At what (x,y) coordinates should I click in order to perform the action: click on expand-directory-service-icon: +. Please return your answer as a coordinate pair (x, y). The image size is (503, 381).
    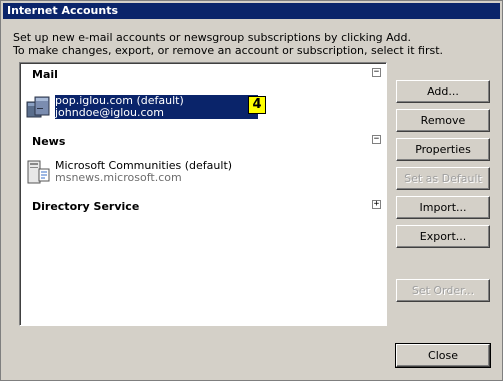
    Looking at the image, I should click on (376, 204).